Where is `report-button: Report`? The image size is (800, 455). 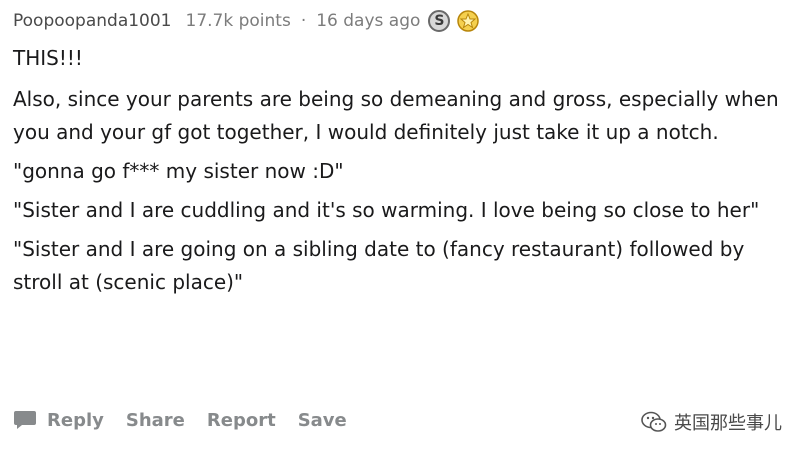 report-button: Report is located at coordinates (241, 420).